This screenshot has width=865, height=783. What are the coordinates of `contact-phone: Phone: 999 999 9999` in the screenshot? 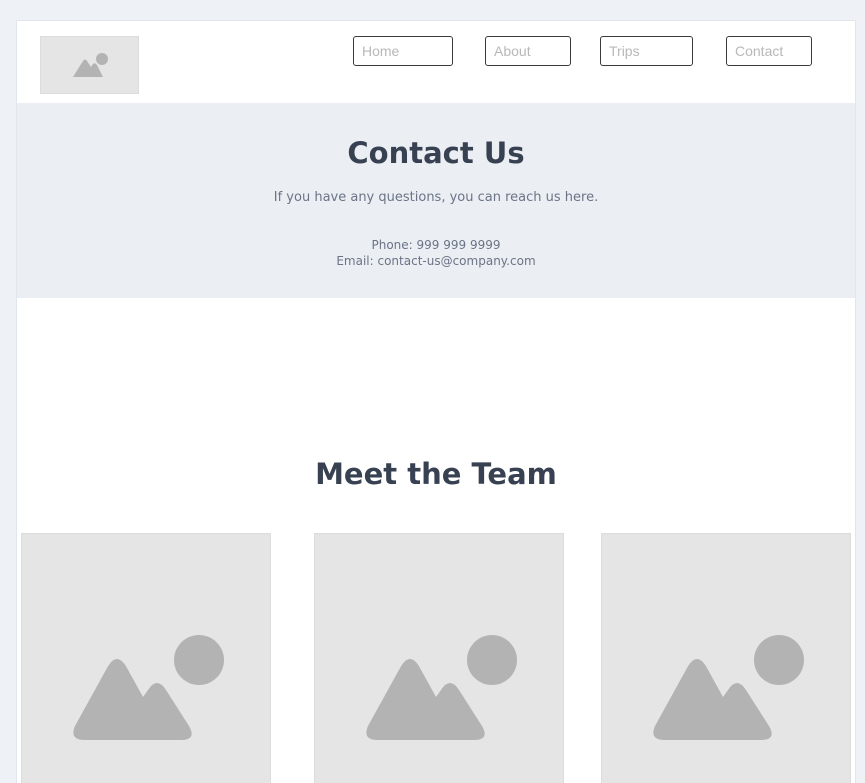 It's located at (436, 245).